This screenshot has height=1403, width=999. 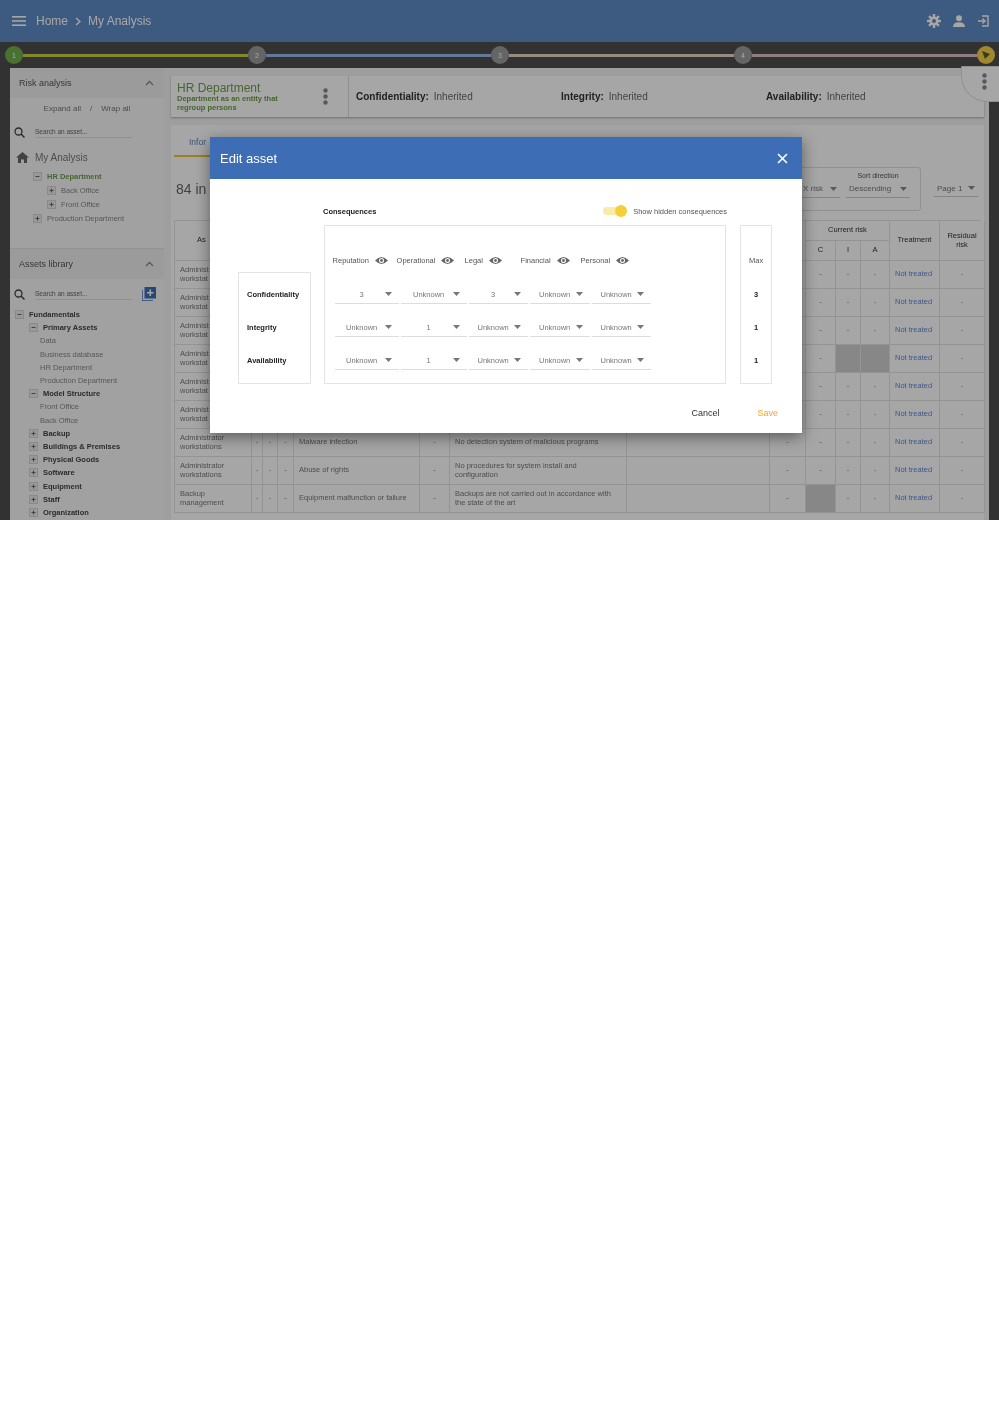 I want to click on breadcrumb-link: Home, so click(x=52, y=21).